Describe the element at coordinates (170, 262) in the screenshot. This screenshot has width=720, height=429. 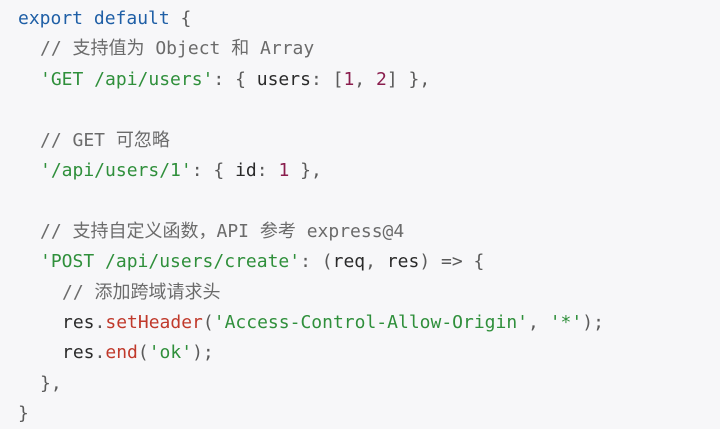
I see `route-key-string: 'POST /api/users/create'` at that location.